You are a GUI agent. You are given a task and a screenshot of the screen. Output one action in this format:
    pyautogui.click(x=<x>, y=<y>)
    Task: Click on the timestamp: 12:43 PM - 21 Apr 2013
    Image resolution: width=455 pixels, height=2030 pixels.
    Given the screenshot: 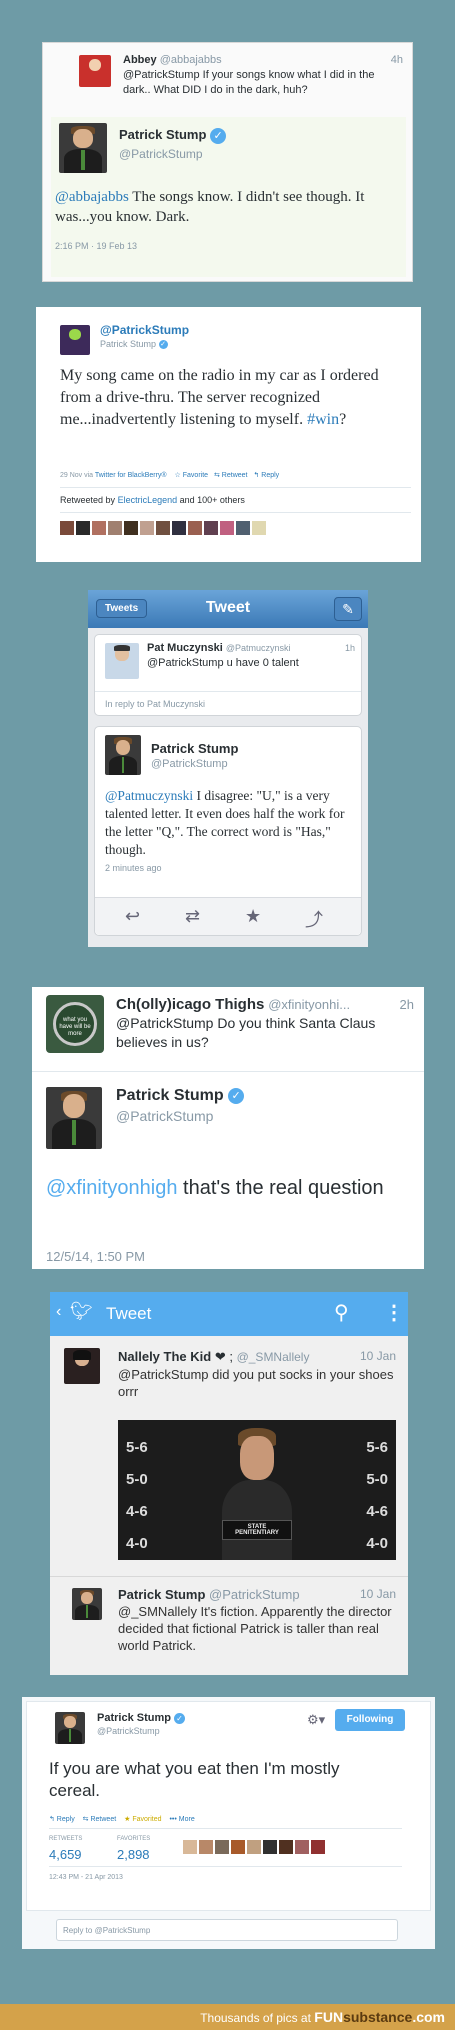 What is the action you would take?
    pyautogui.click(x=86, y=1877)
    